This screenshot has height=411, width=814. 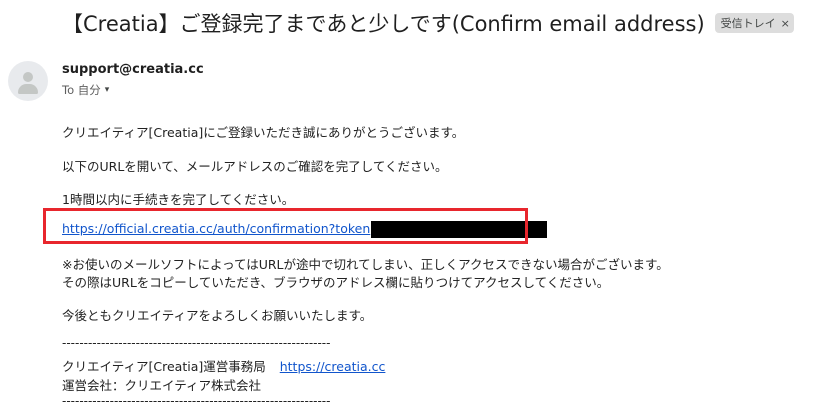 I want to click on footer-site-link: https://creatia.cc, so click(x=333, y=366).